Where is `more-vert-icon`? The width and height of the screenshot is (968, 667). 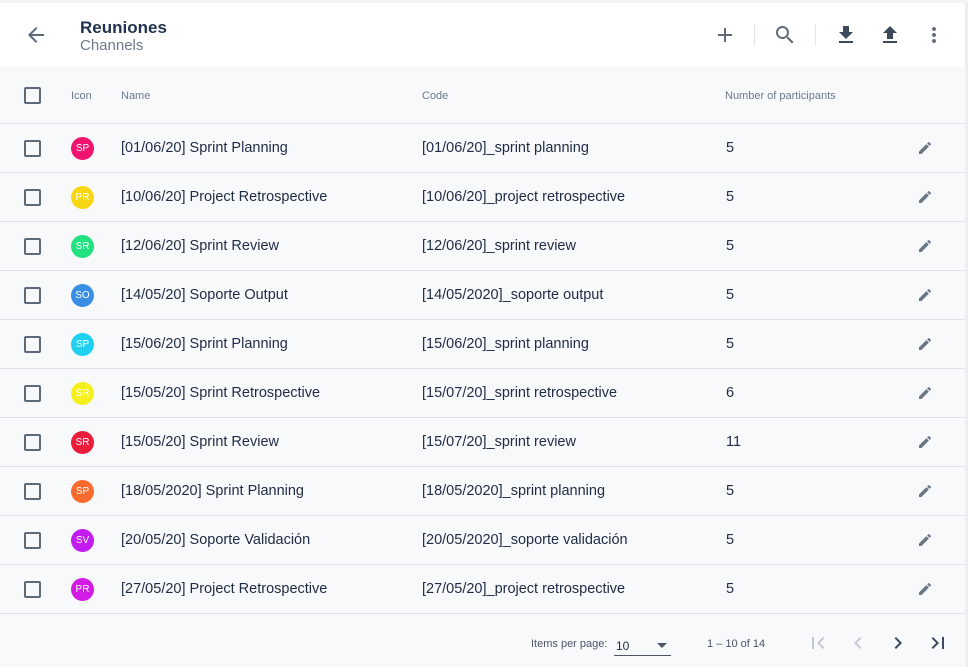
more-vert-icon is located at coordinates (934, 35).